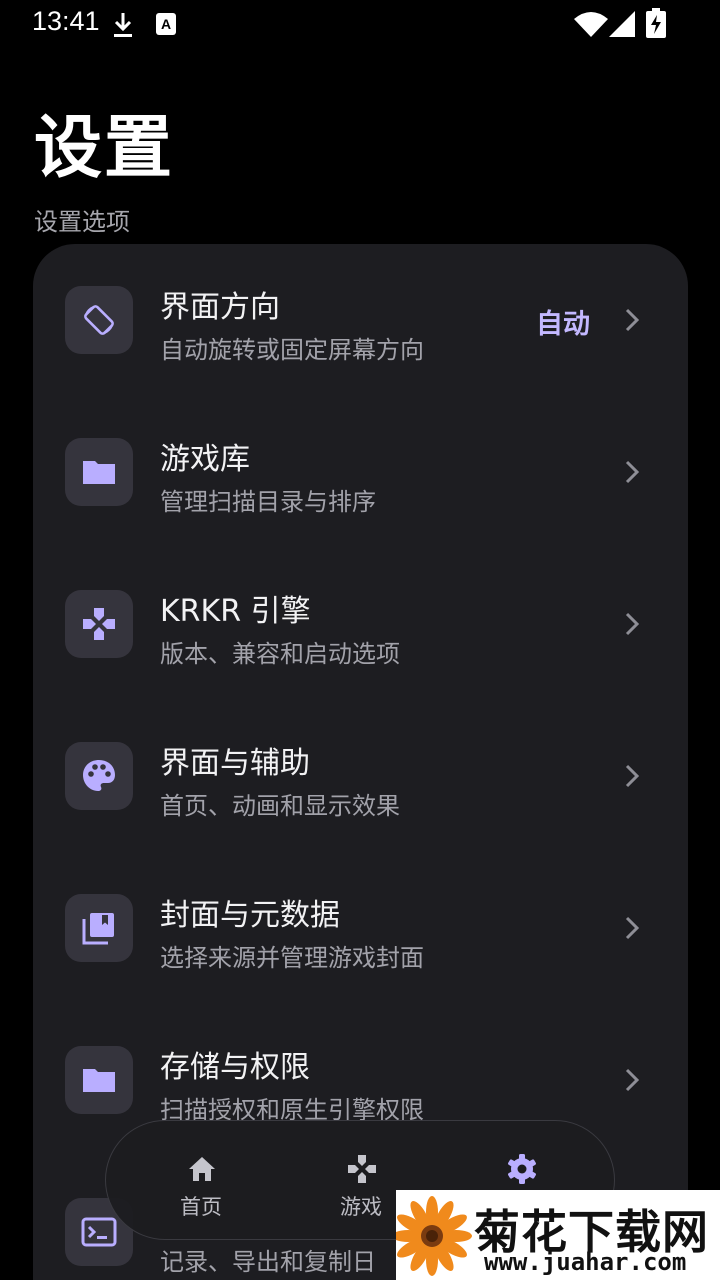  Describe the element at coordinates (205, 459) in the screenshot. I see `settings-item-title: 游戏库` at that location.